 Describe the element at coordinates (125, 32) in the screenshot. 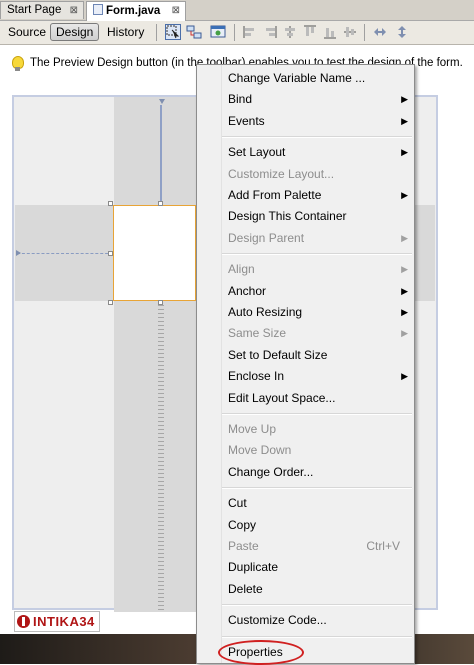

I see `history-view-button: History` at that location.